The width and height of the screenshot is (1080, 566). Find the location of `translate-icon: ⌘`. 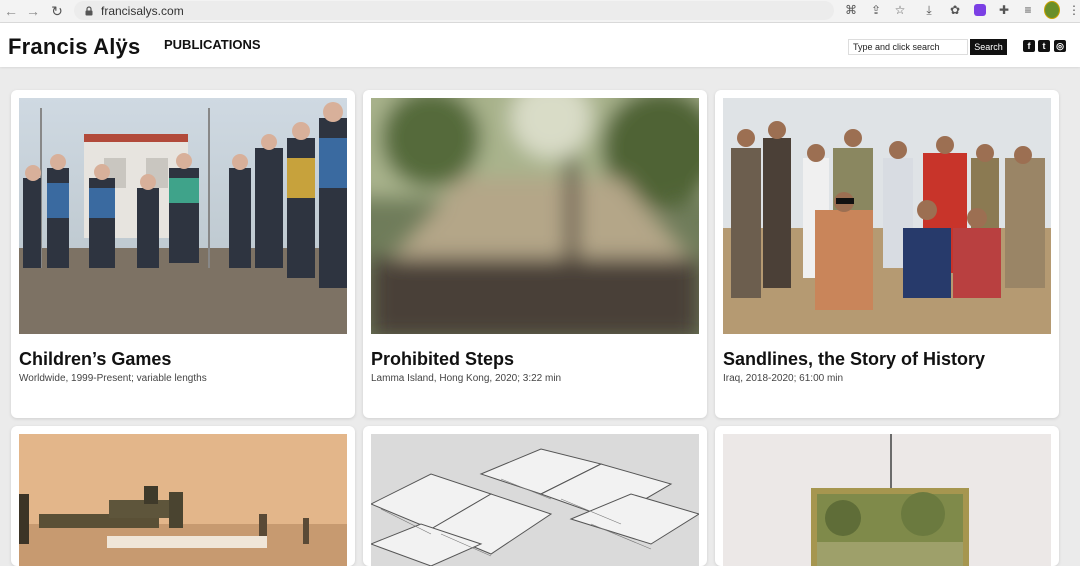

translate-icon: ⌘ is located at coordinates (851, 10).